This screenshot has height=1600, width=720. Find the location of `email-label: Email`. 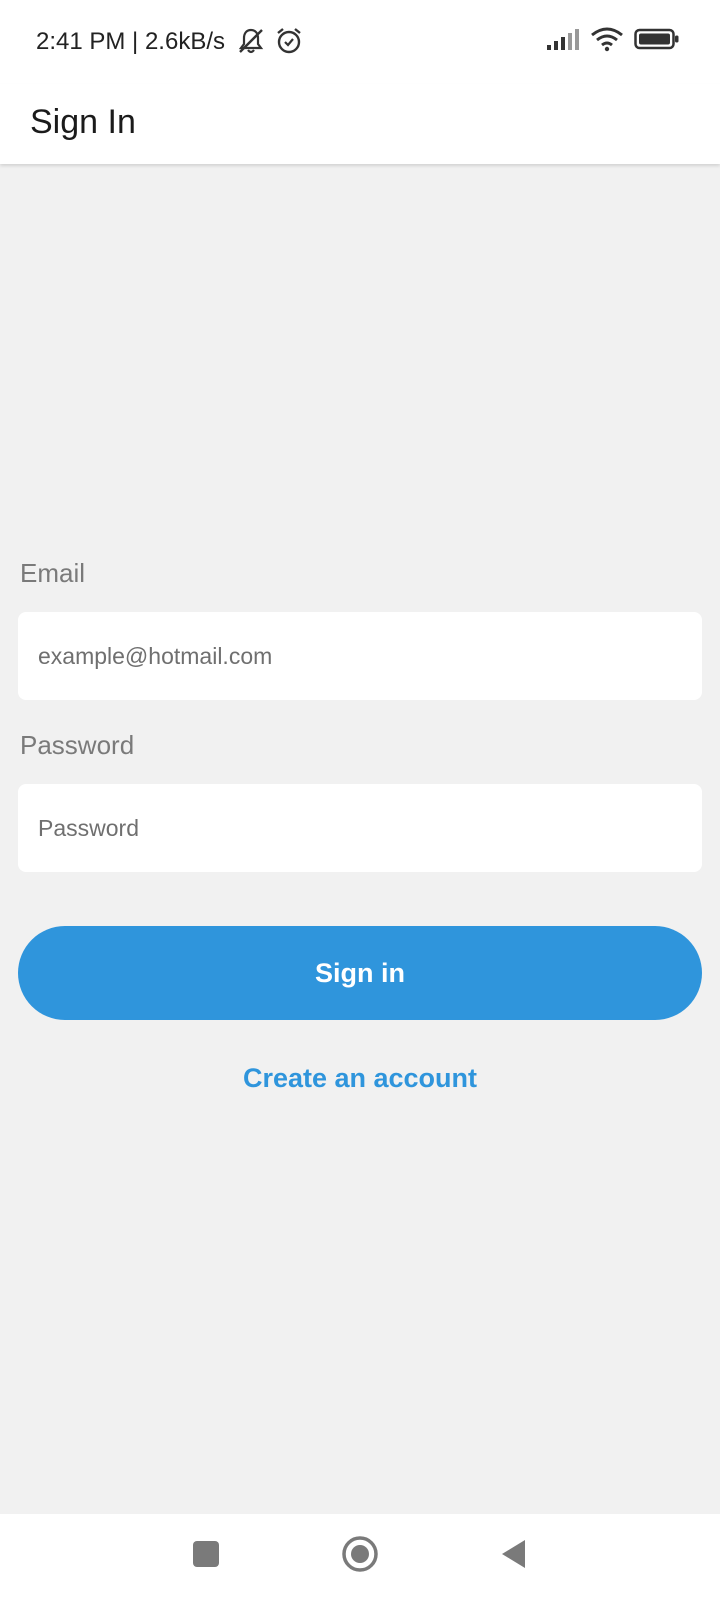

email-label: Email is located at coordinates (53, 573).